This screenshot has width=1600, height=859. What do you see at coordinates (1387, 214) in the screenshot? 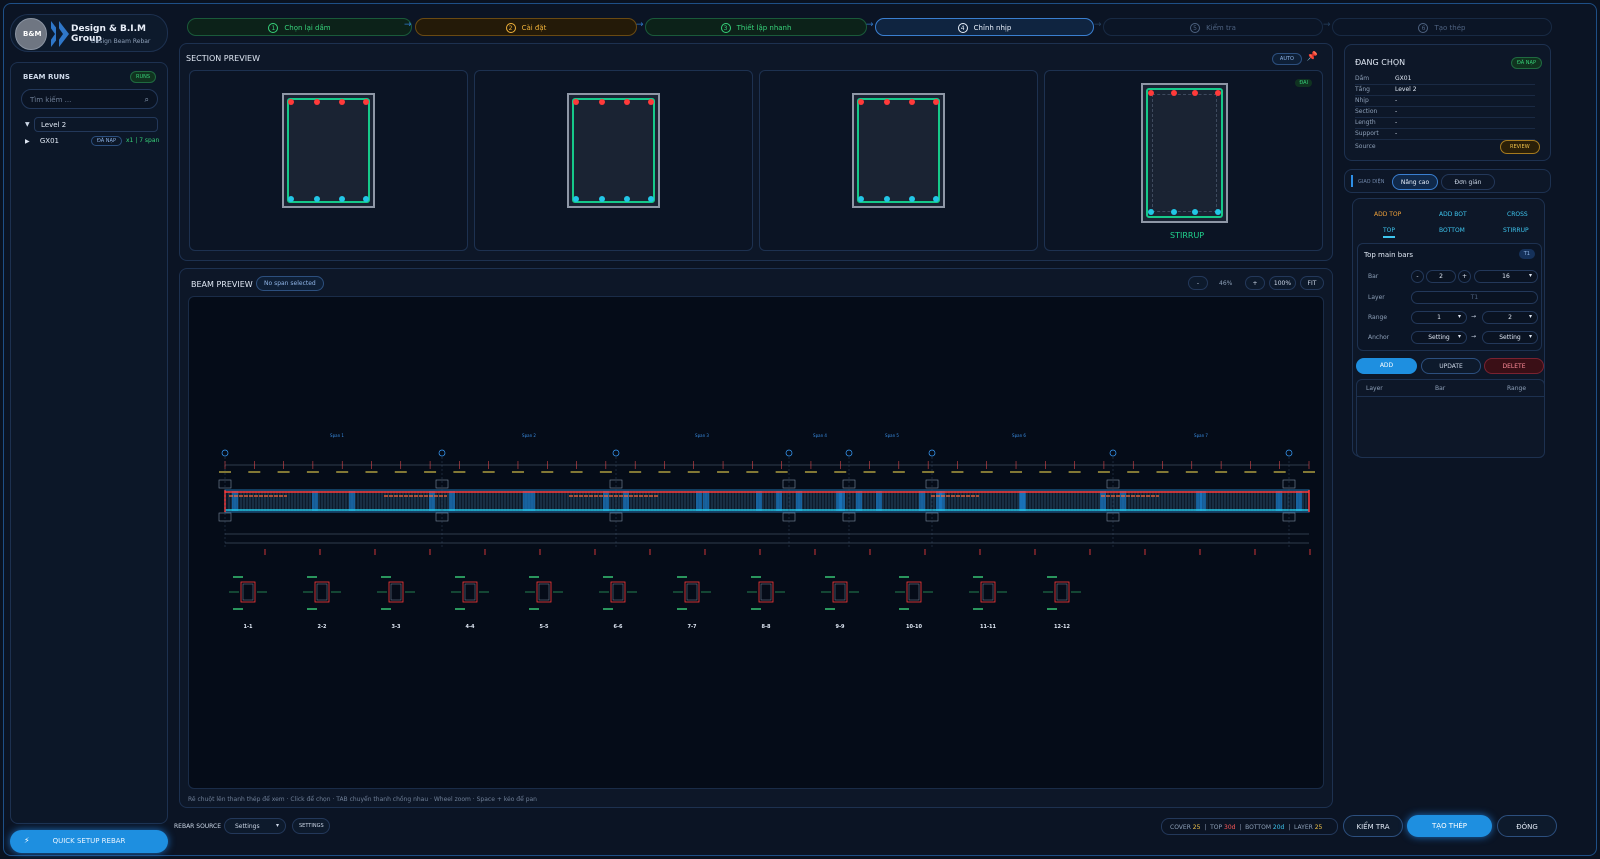
I see `tab-add-top: ADD TOP` at bounding box center [1387, 214].